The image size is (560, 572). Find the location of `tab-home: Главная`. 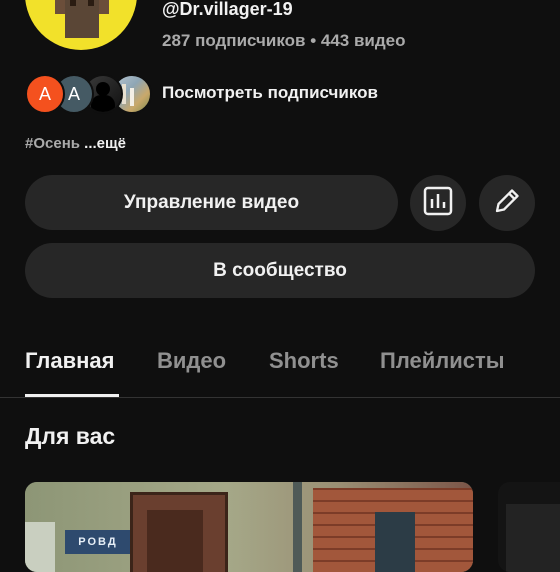

tab-home: Главная is located at coordinates (69, 361).